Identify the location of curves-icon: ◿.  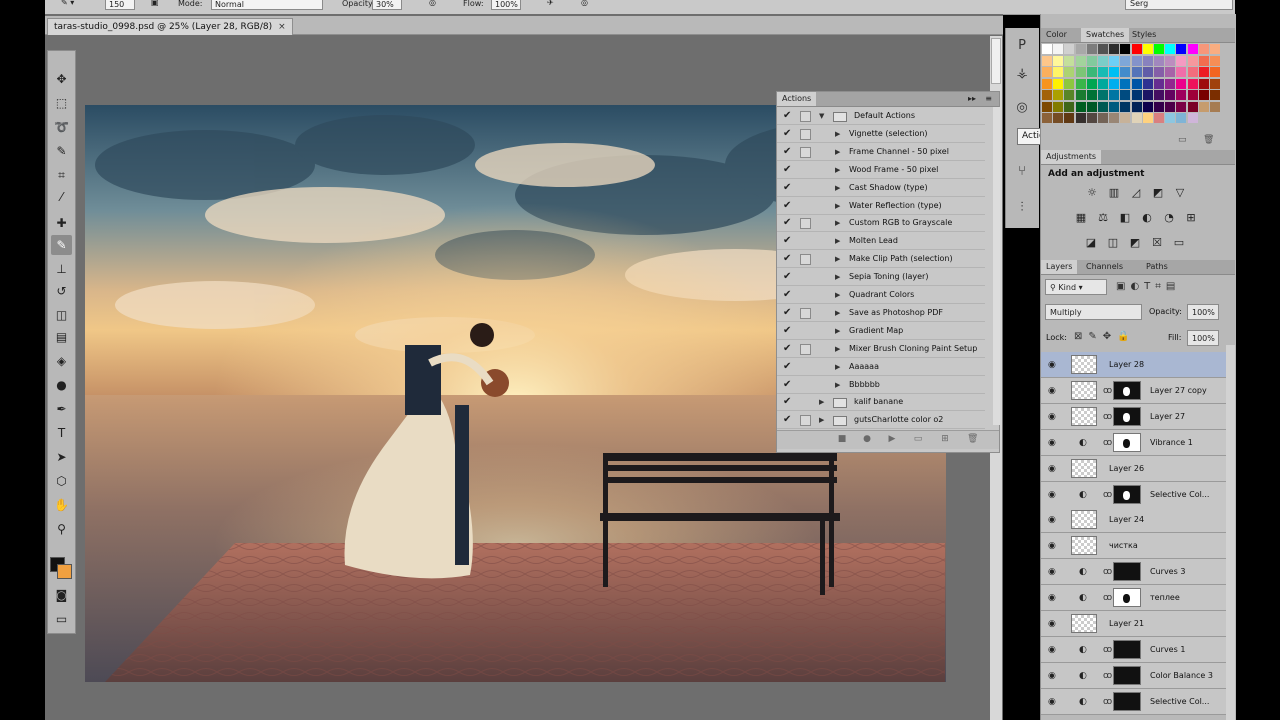
(1136, 192).